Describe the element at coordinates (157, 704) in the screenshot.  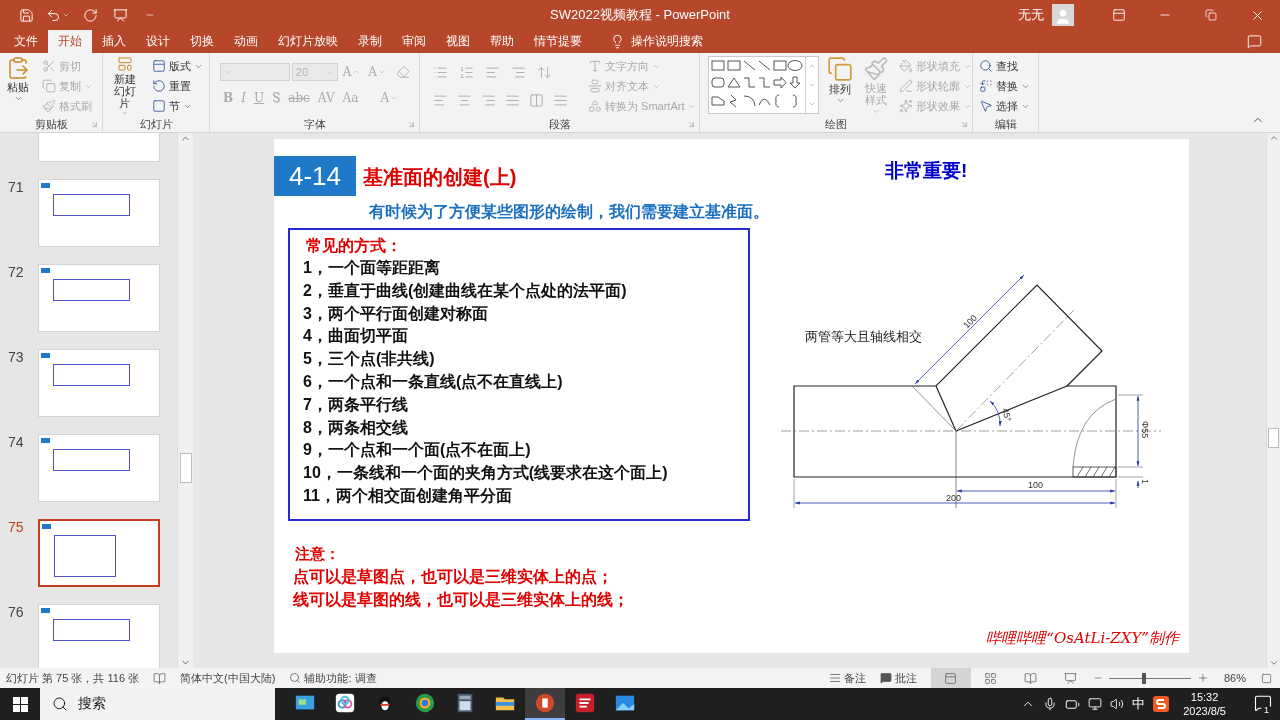
I see `taskbar-search: 搜索` at that location.